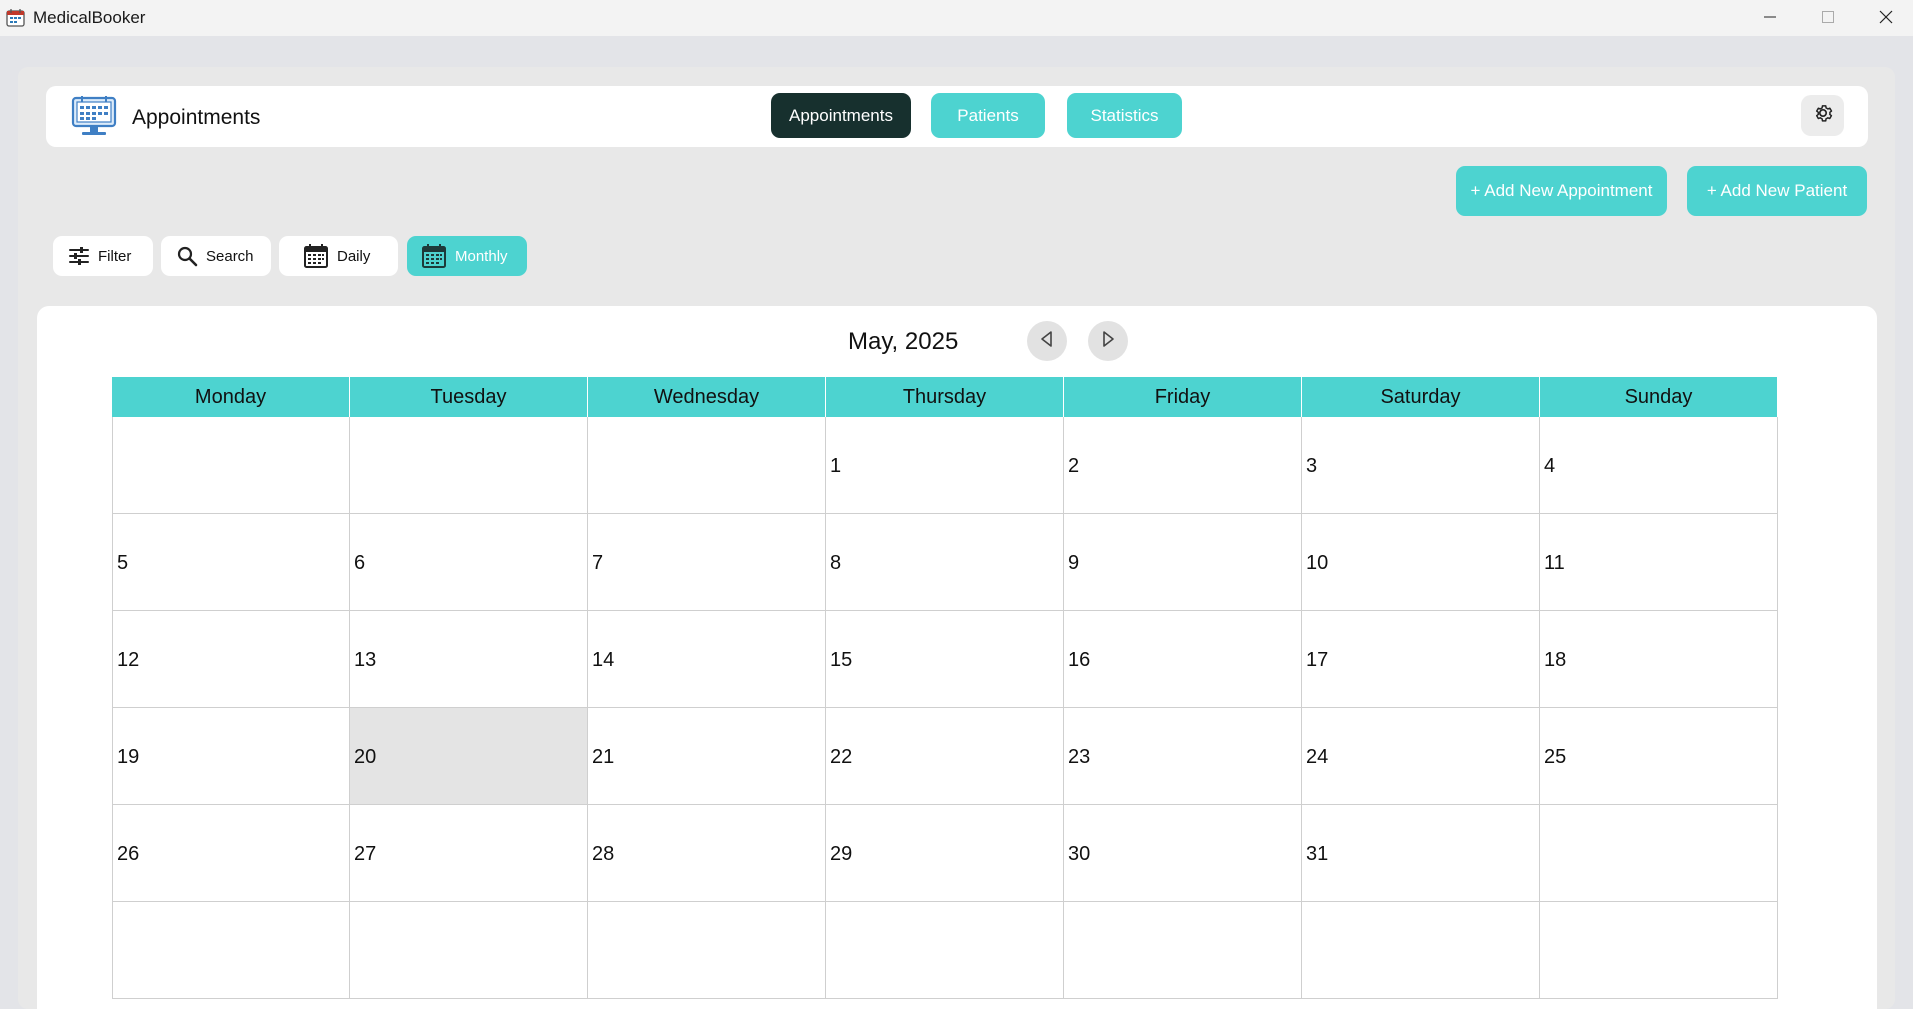 The height and width of the screenshot is (1009, 1913). What do you see at coordinates (360, 563) in the screenshot?
I see `day-number: 6` at bounding box center [360, 563].